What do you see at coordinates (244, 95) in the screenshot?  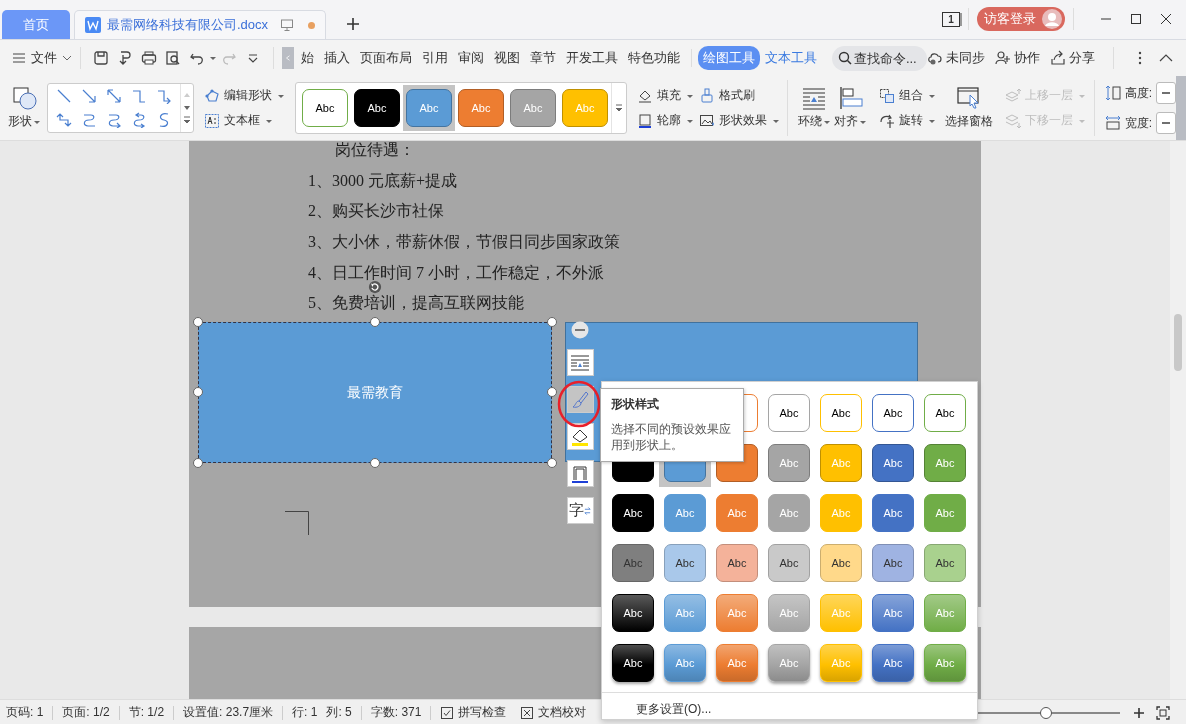 I see `edit-shape-button: 编辑形状` at bounding box center [244, 95].